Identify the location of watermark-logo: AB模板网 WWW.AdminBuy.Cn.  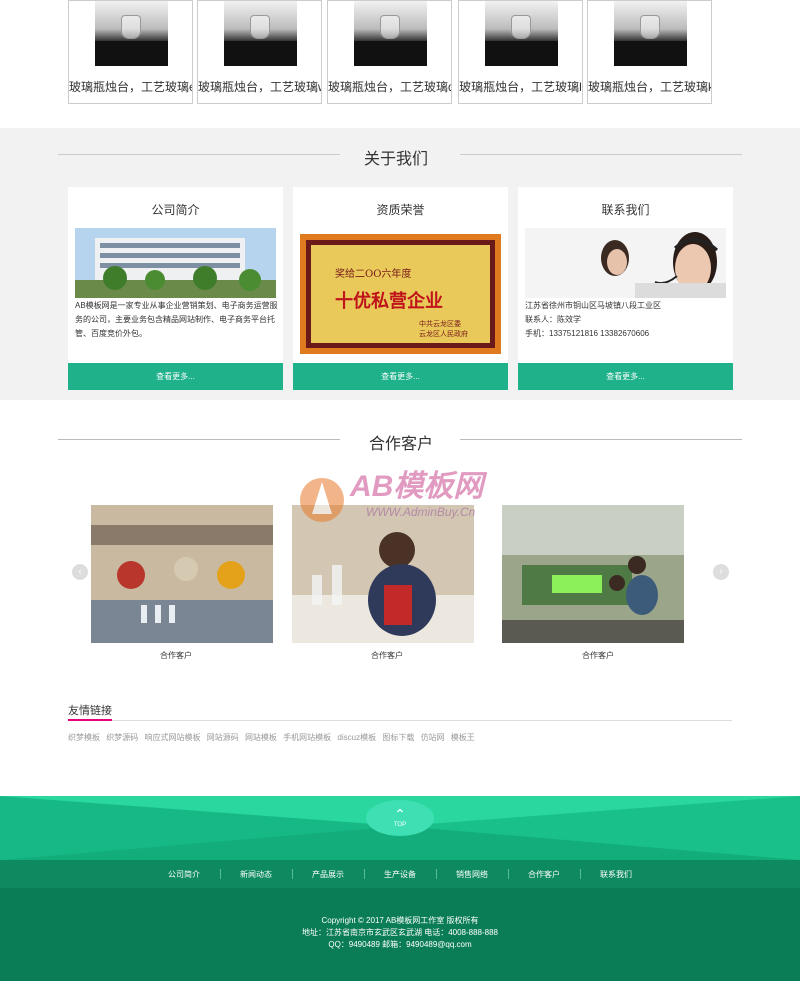
(401, 492).